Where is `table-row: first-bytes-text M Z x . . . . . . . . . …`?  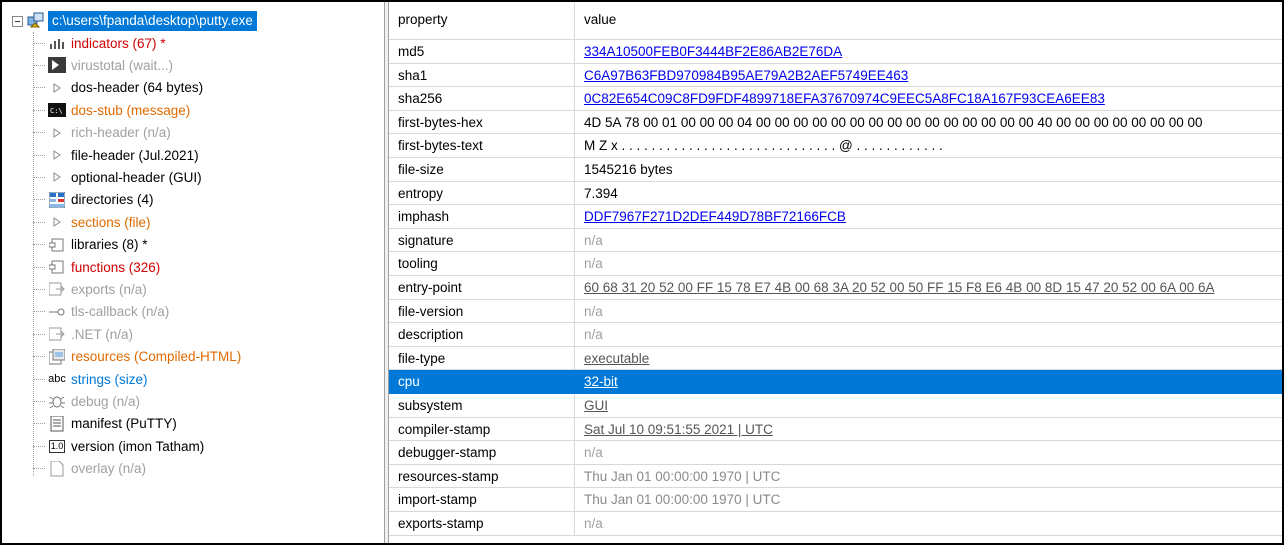 table-row: first-bytes-text M Z x . . . . . . . . . … is located at coordinates (835, 146).